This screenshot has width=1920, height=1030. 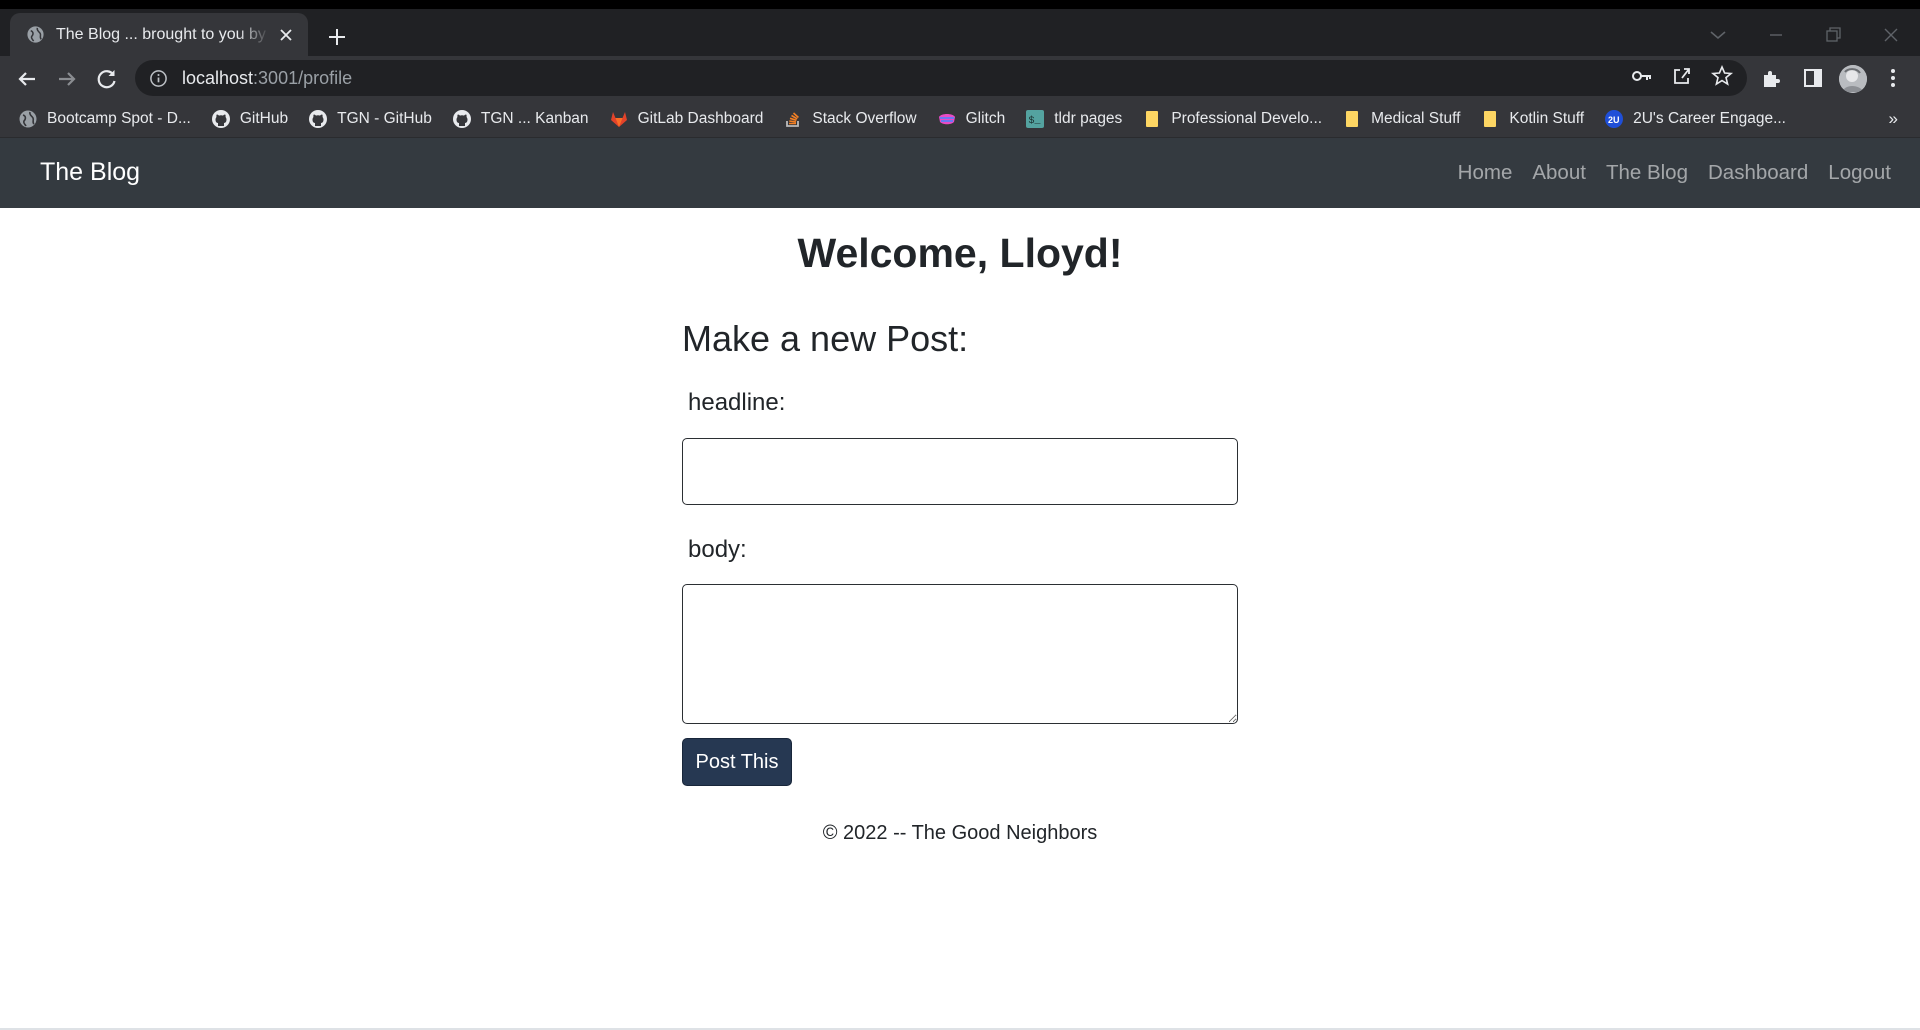 I want to click on browser-toolbar: localhost:3001/profile, so click(x=960, y=78).